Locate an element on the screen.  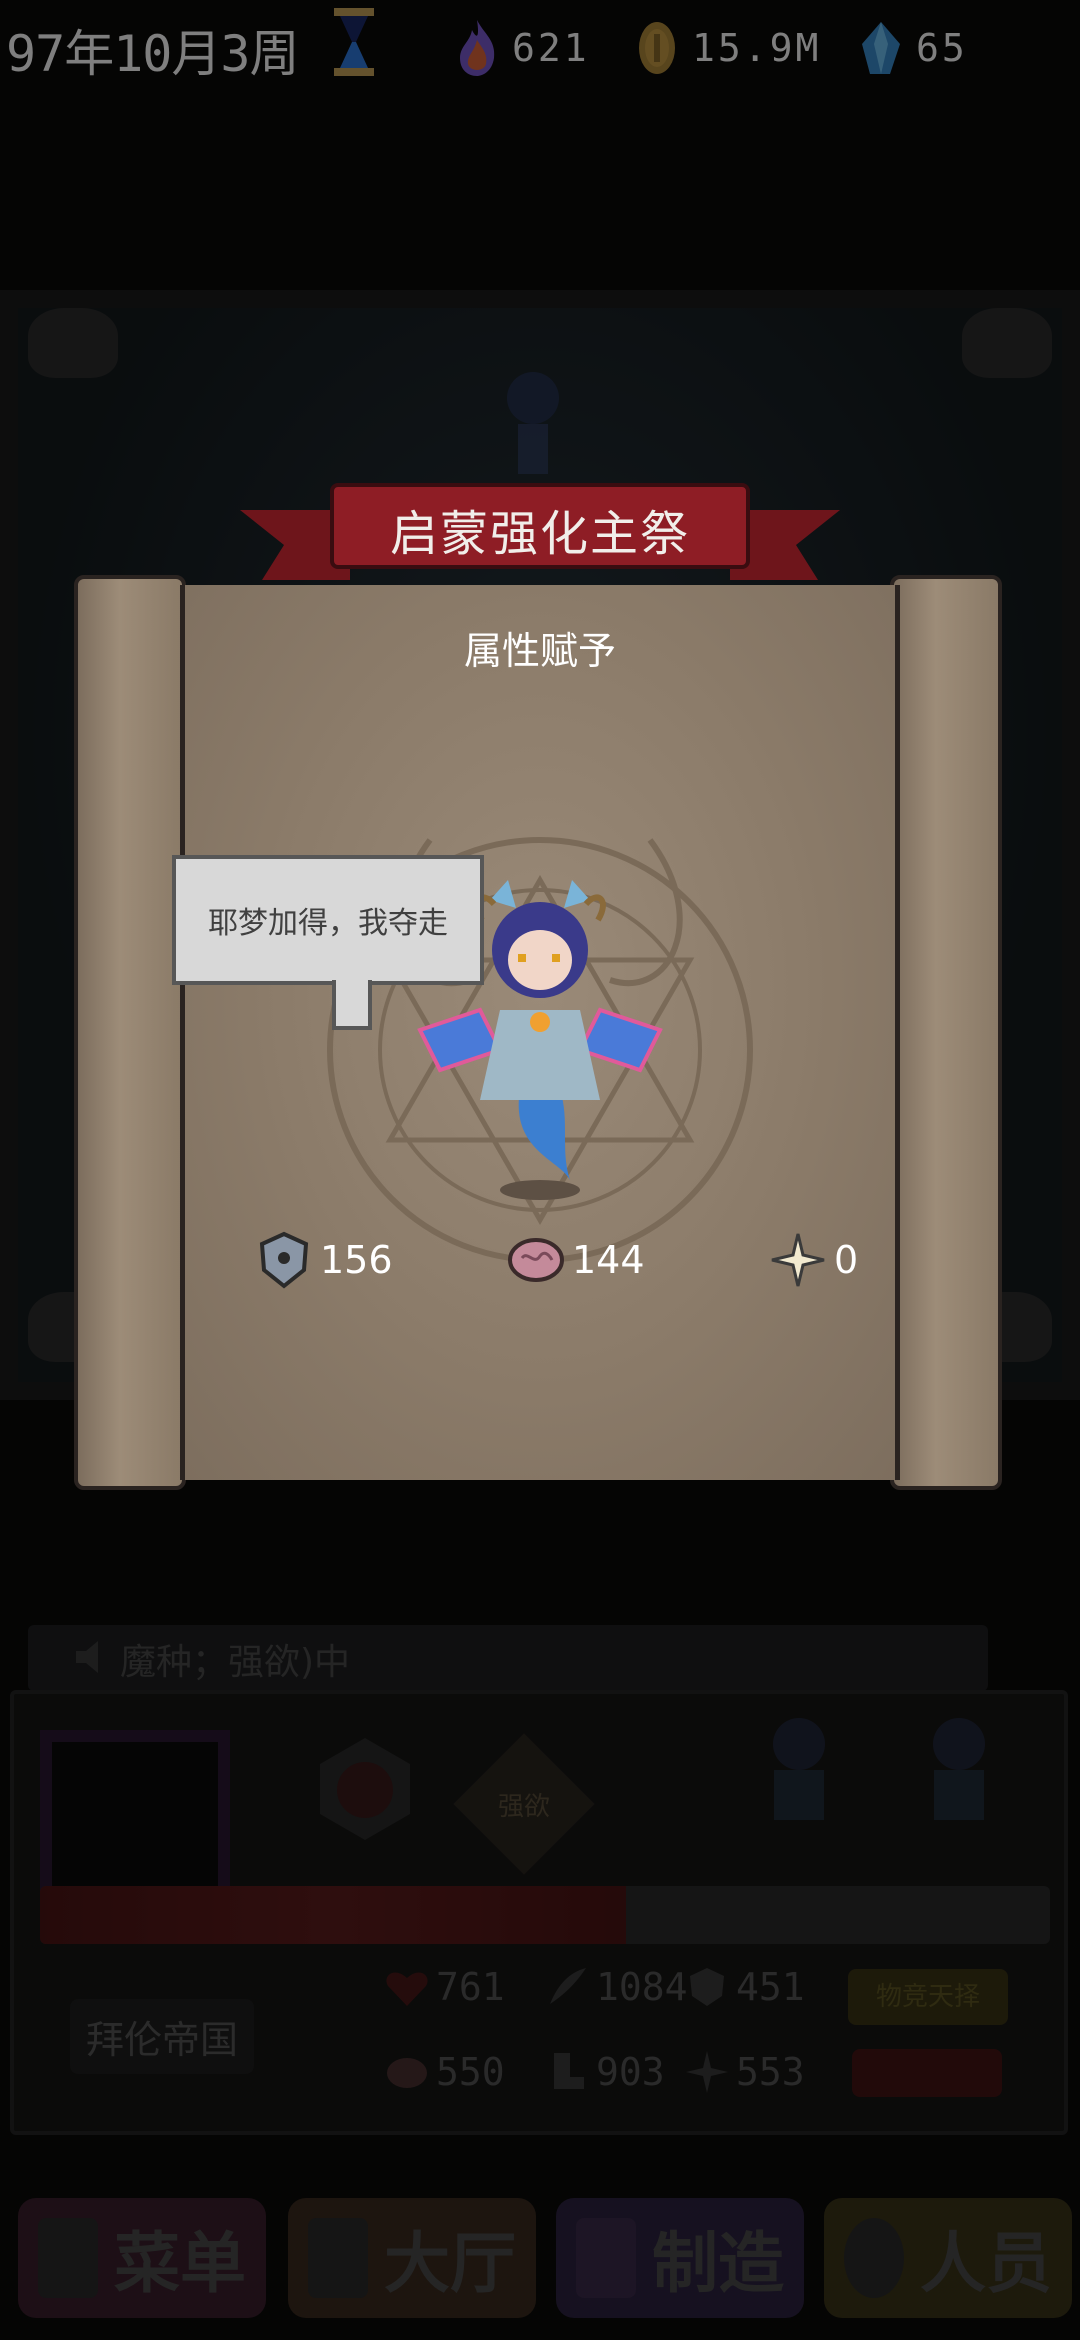
speech-bubble-tail is located at coordinates (352, 1005).